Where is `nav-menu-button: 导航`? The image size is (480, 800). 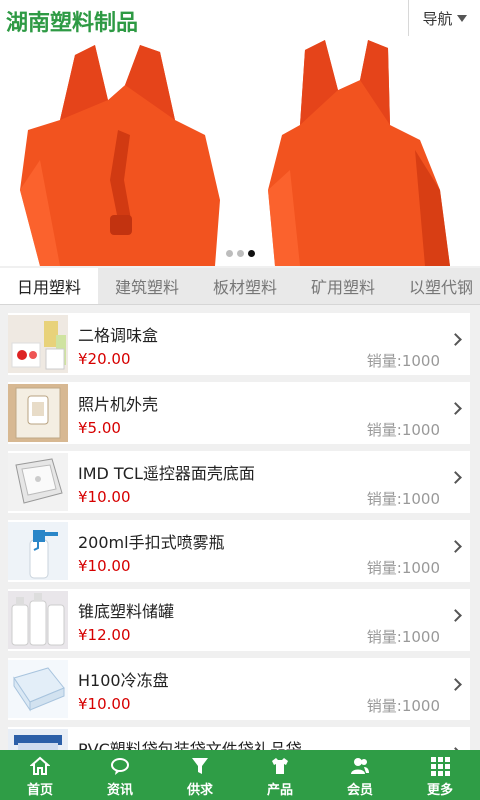
nav-menu-button: 导航 is located at coordinates (444, 18).